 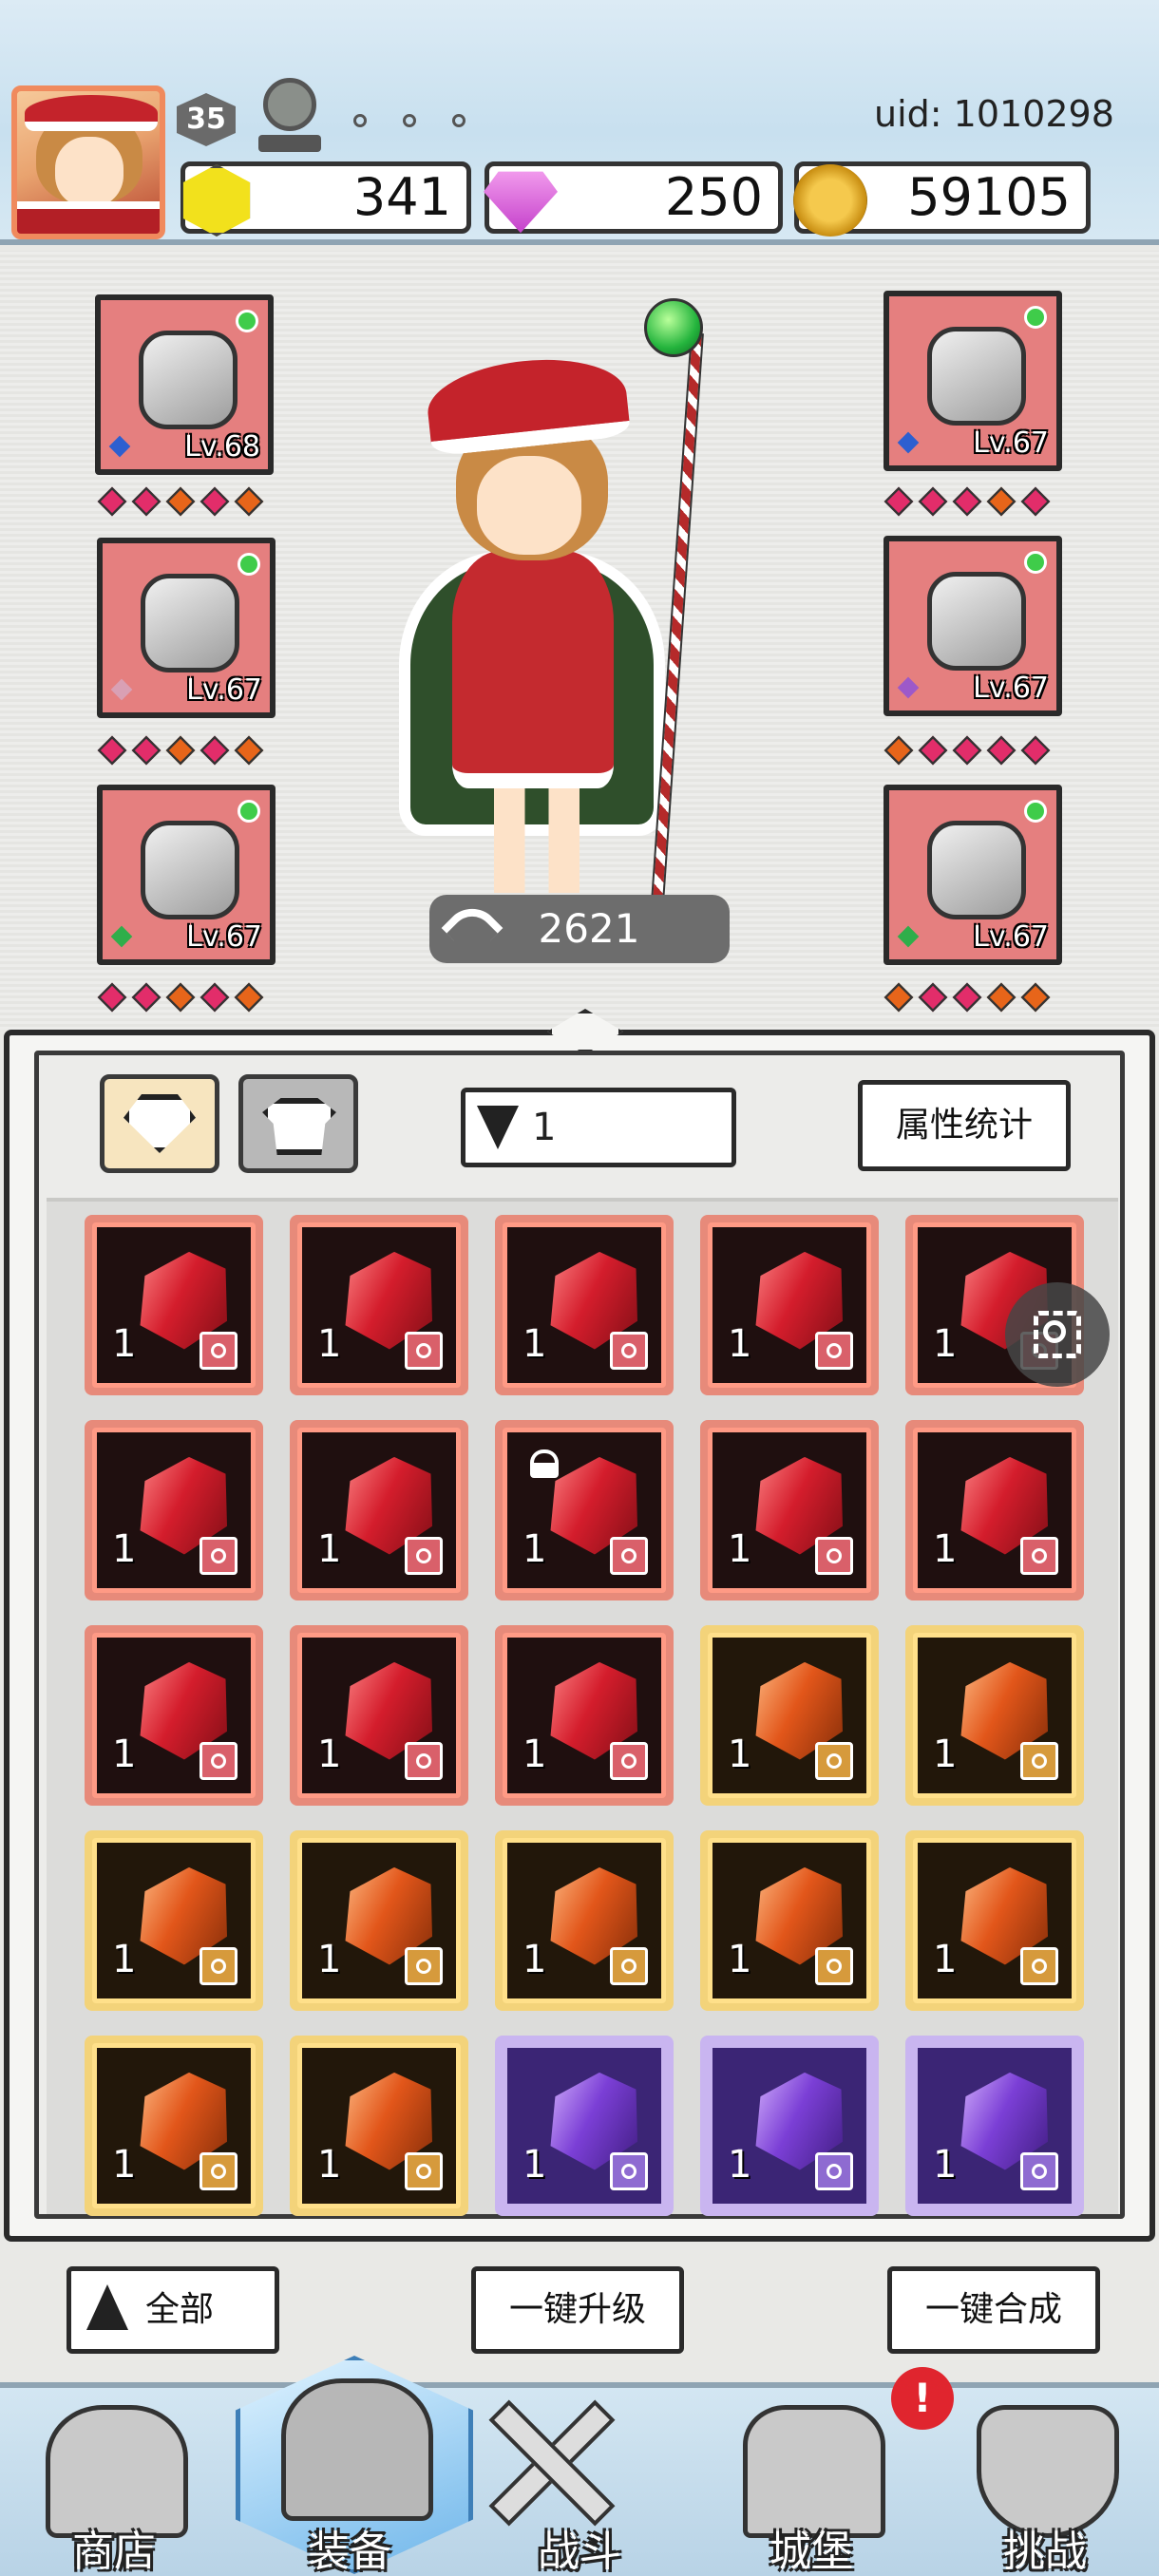 What do you see at coordinates (527, 403) in the screenshot?
I see `hero-santa-hat` at bounding box center [527, 403].